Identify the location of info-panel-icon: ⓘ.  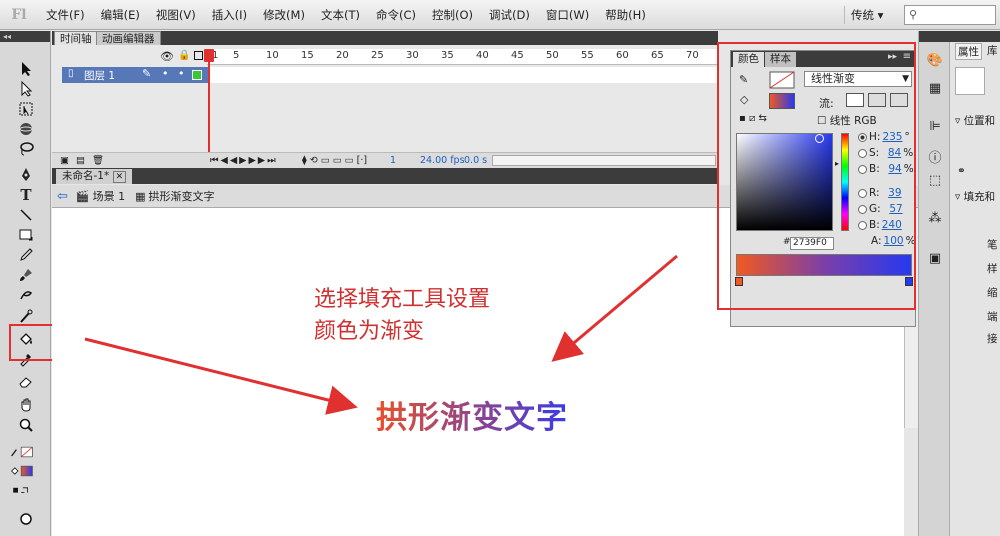
(935, 156).